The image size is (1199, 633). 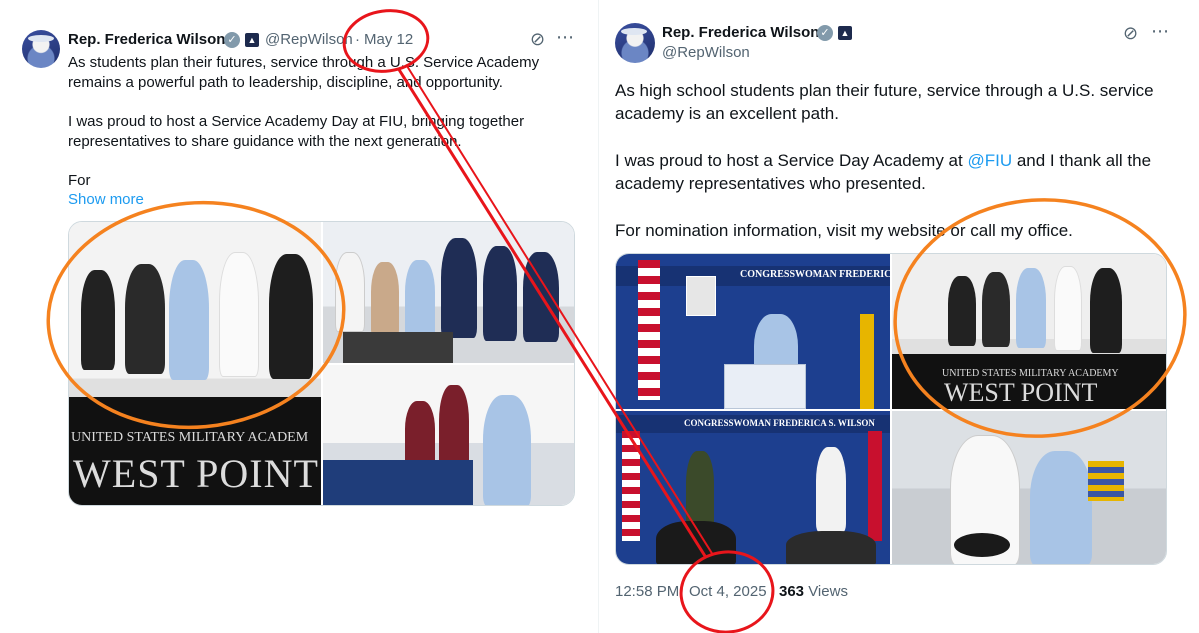 I want to click on views-count: 363 Views, so click(x=813, y=591).